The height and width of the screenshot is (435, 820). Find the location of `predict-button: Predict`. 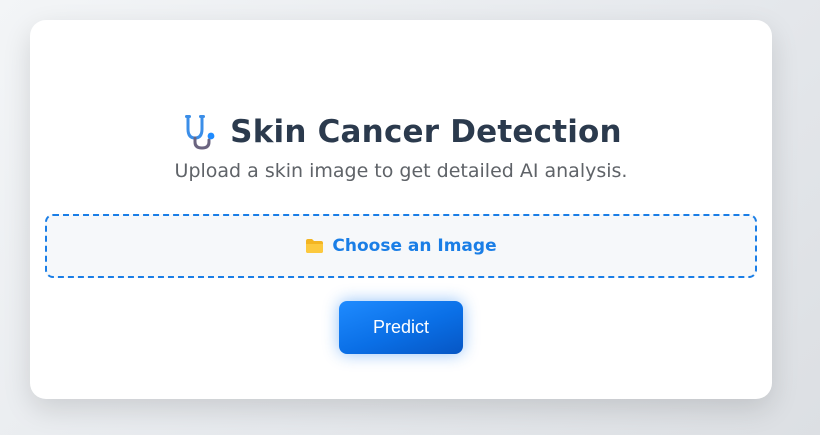

predict-button: Predict is located at coordinates (401, 327).